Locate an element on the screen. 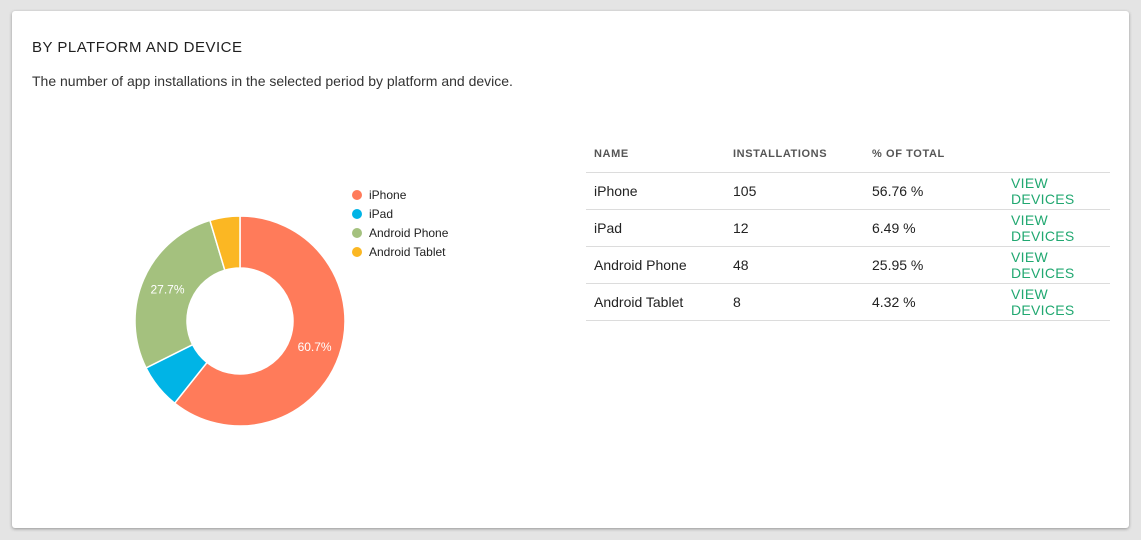 The height and width of the screenshot is (540, 1141). legend-swatch-android-phone is located at coordinates (357, 232).